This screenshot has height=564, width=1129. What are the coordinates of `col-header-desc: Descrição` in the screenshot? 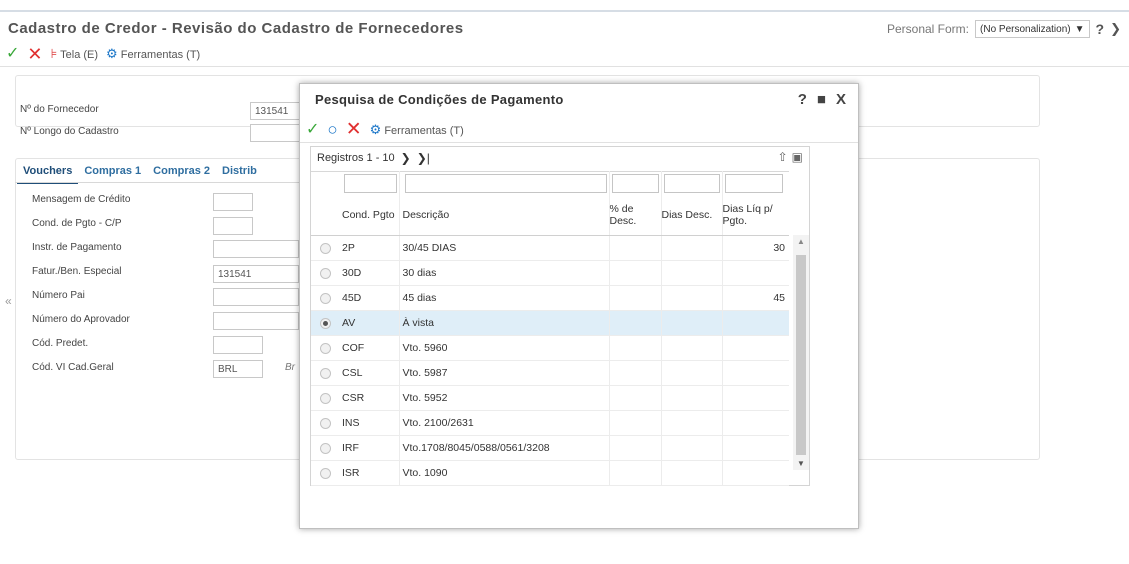 It's located at (504, 215).